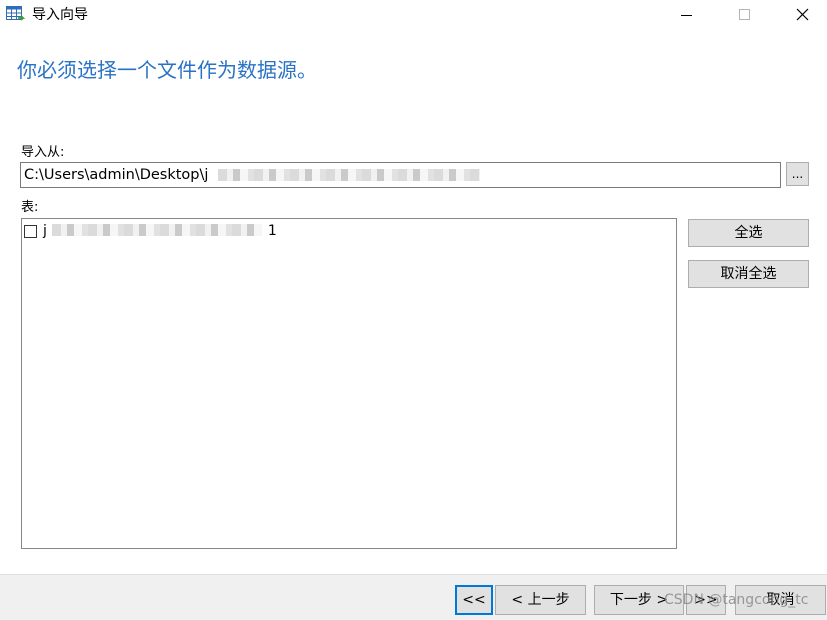  Describe the element at coordinates (16, 15) in the screenshot. I see `table-import-icon` at that location.